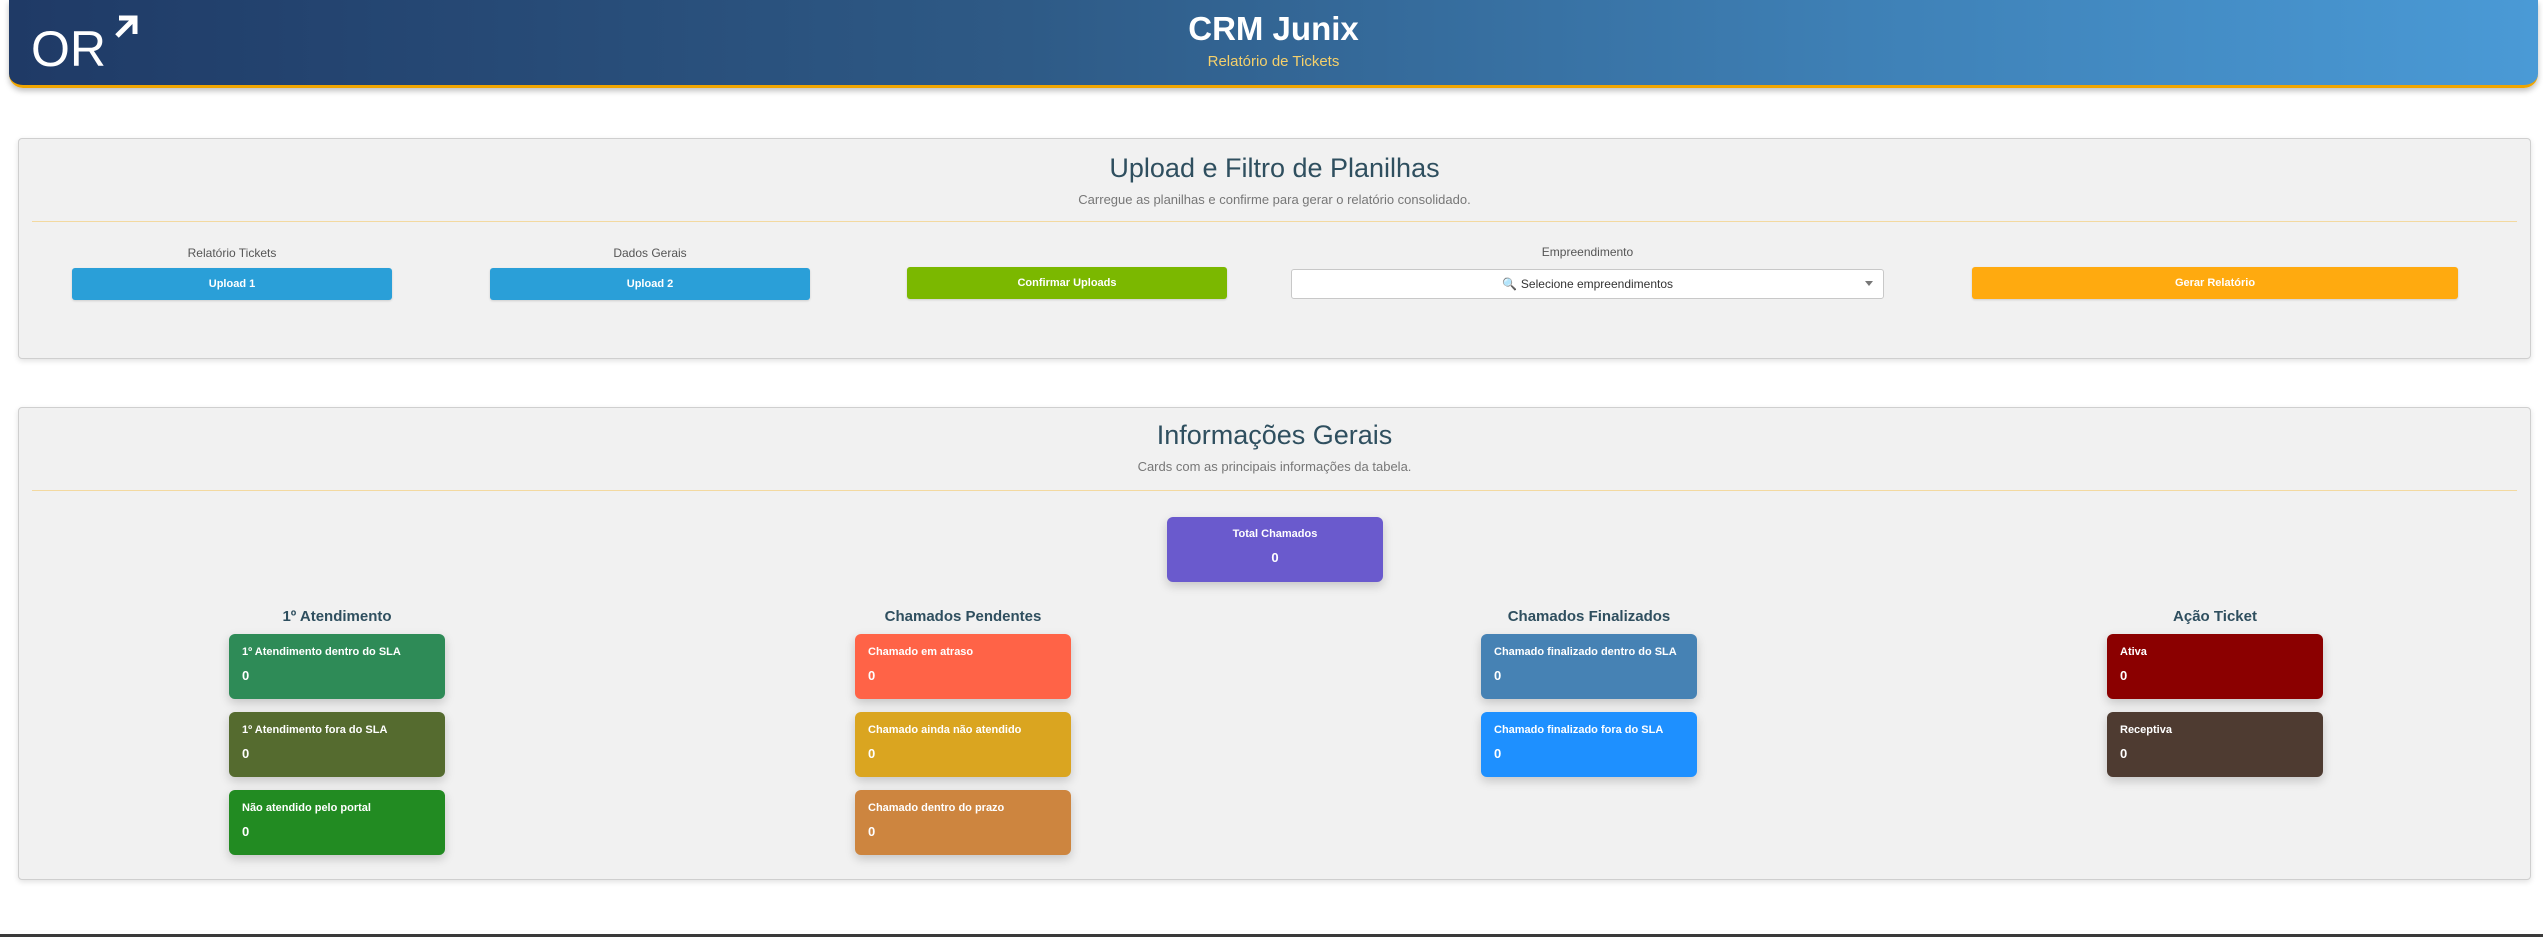 Image resolution: width=2543 pixels, height=937 pixels. Describe the element at coordinates (1585, 652) in the screenshot. I see `card-label: Chamado finalizado dentro do SLA` at that location.